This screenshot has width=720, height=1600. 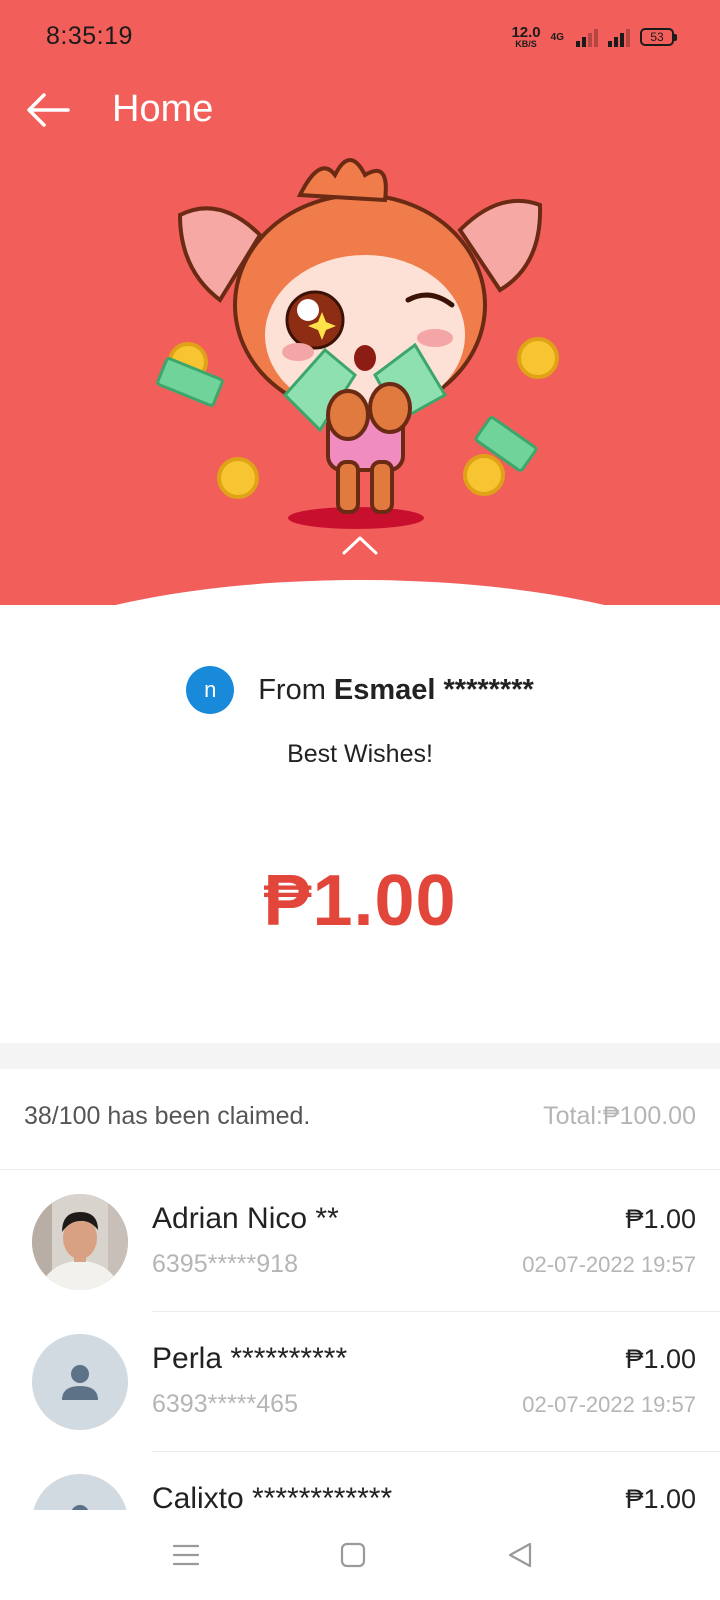 I want to click on total-amount: Total:₱100.00, so click(x=619, y=1116).